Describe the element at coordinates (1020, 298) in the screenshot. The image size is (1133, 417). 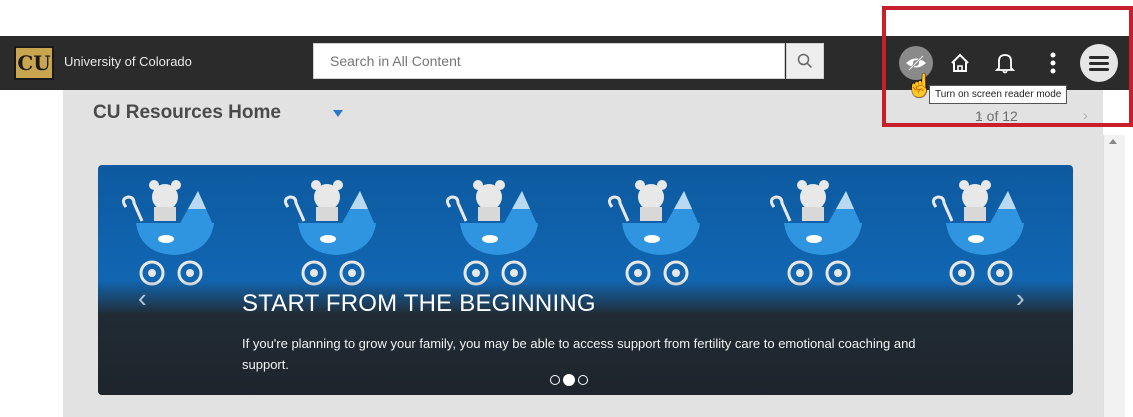
I see `carousel-next-chevron-icon: ›` at that location.